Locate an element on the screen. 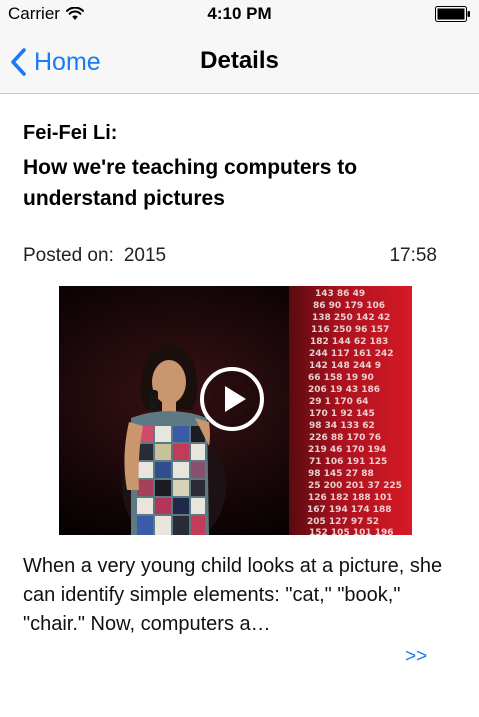  svg-text: 138 250 142 42 is located at coordinates (351, 318).